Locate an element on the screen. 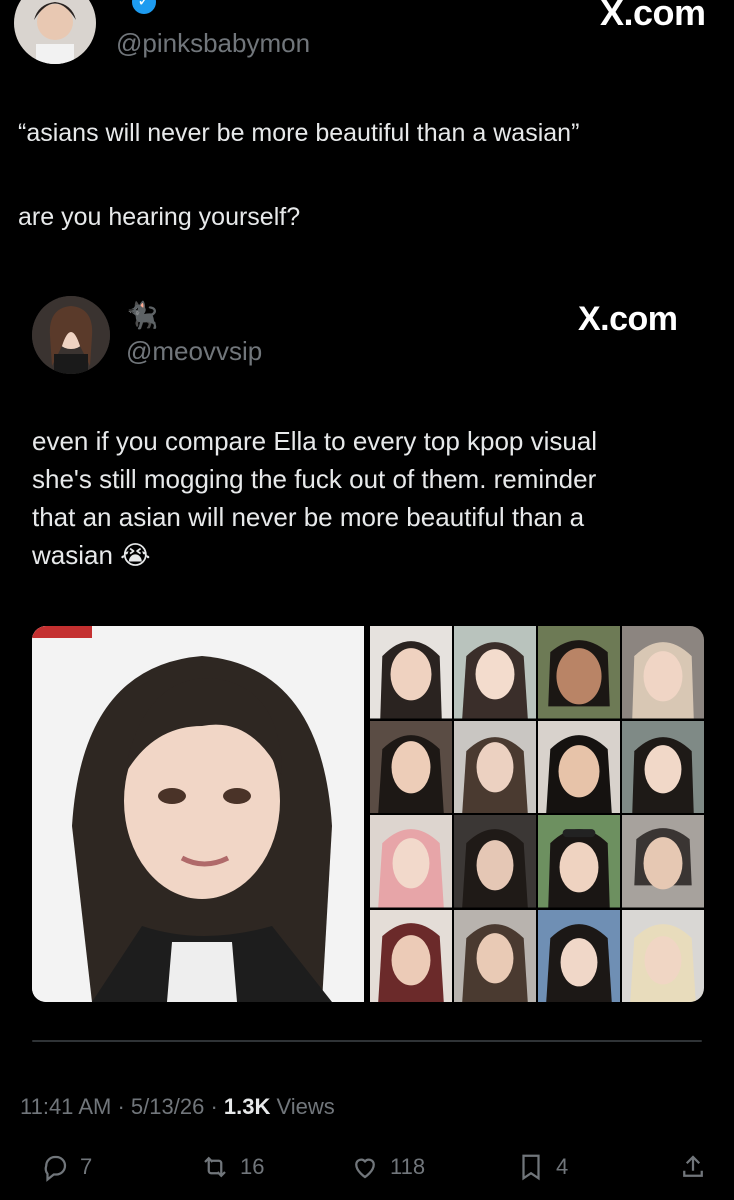 The height and width of the screenshot is (1200, 734). quote-handle: @meovvsip is located at coordinates (194, 351).